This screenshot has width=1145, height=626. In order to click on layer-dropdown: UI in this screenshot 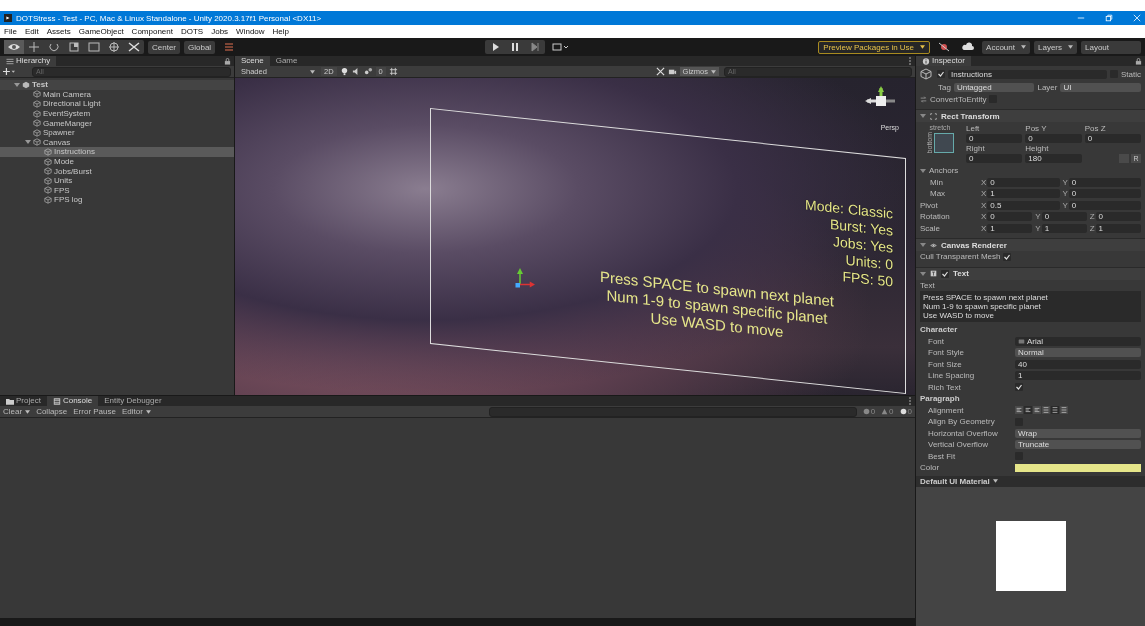, I will do `click(1100, 88)`.